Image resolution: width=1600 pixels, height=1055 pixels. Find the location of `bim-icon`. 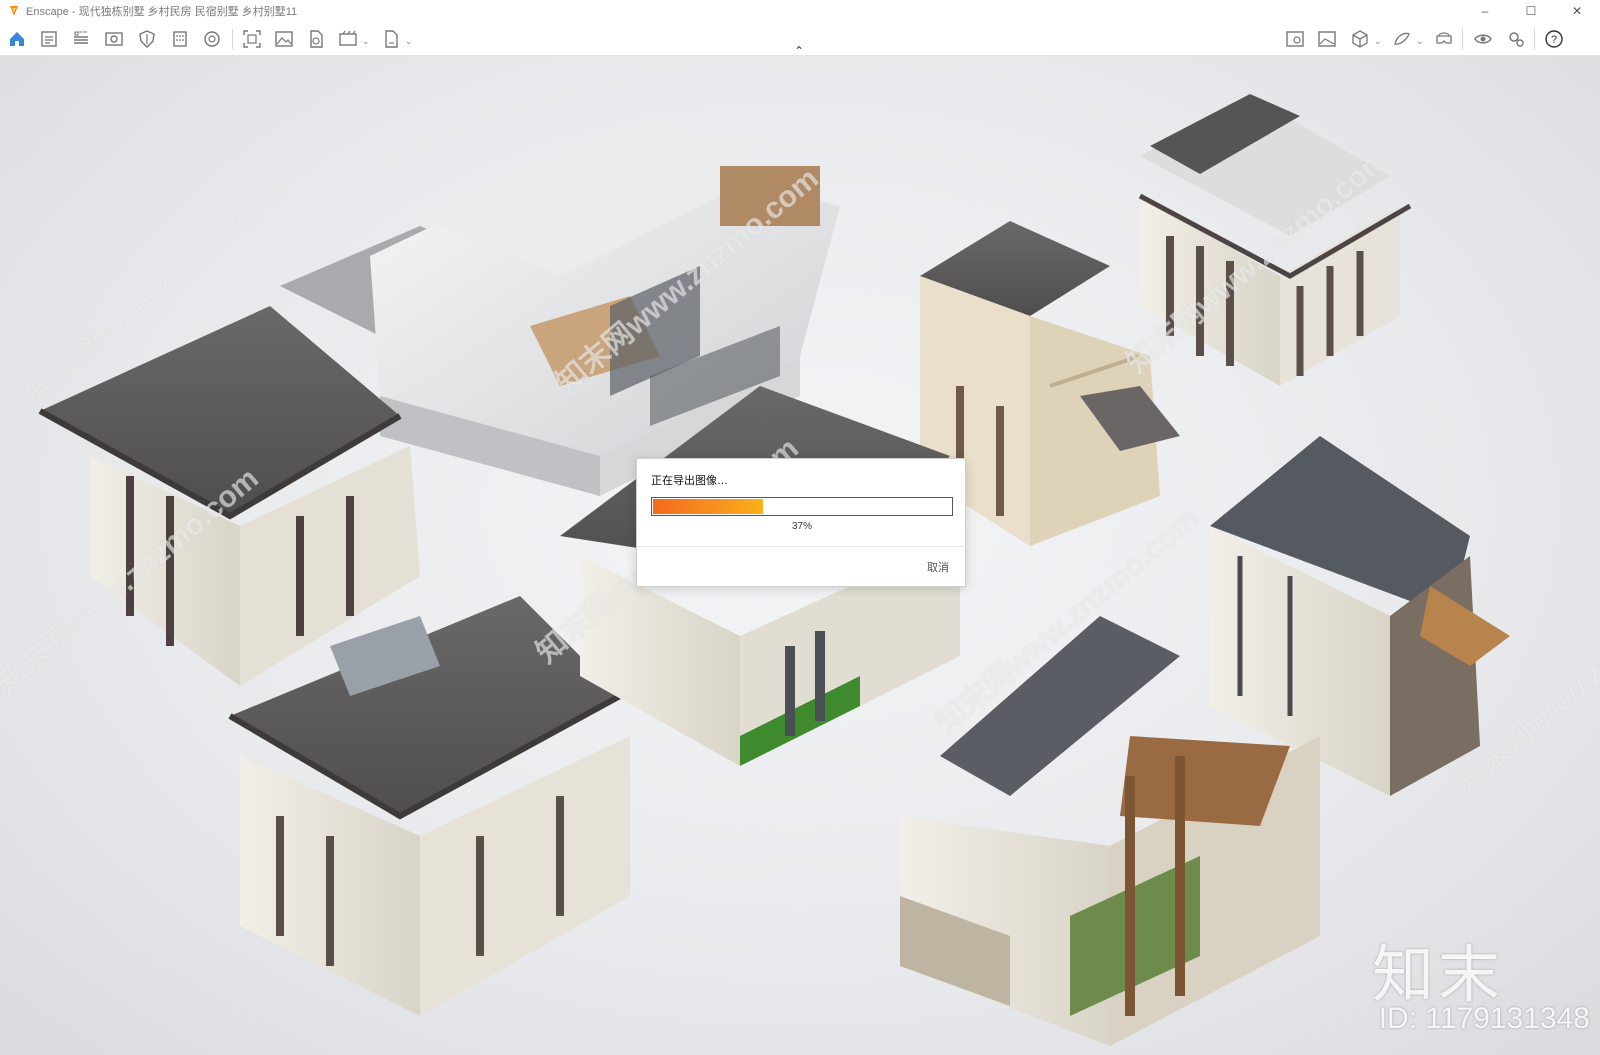

bim-icon is located at coordinates (81, 37).